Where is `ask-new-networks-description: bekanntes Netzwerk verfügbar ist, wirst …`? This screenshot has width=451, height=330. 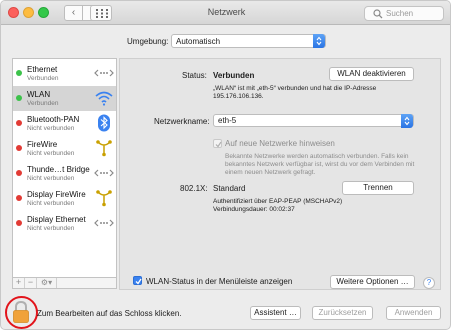
ask-new-networks-description: bekanntes Netzwerk verfügbar ist, wirst … is located at coordinates (320, 164).